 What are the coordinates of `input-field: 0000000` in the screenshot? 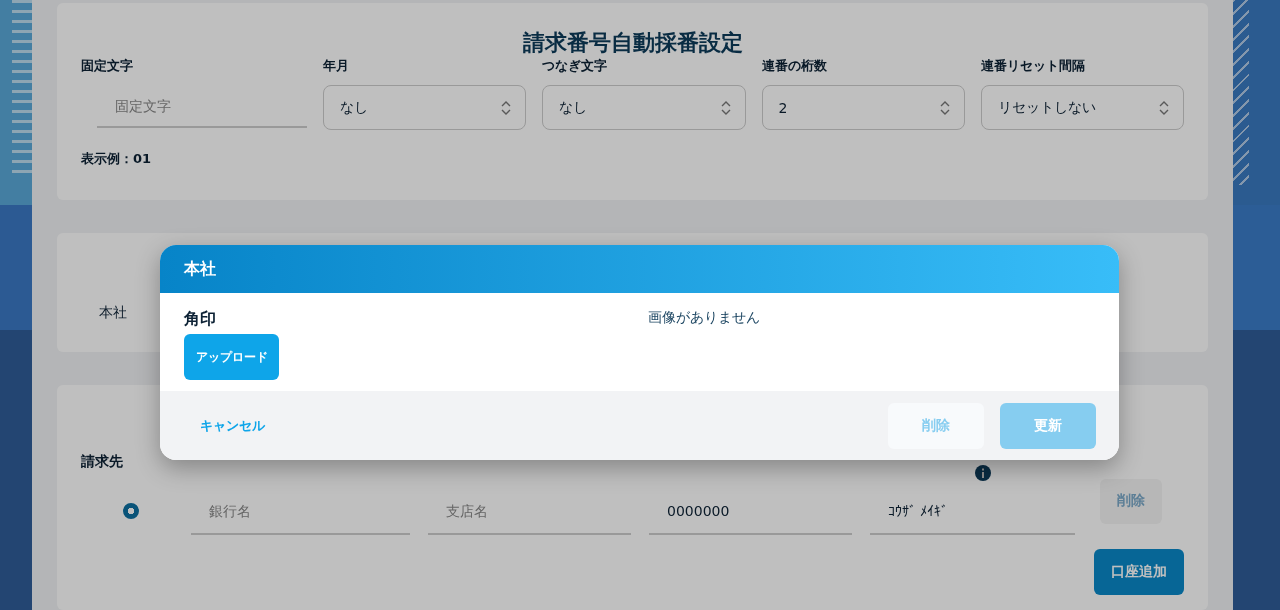 It's located at (750, 512).